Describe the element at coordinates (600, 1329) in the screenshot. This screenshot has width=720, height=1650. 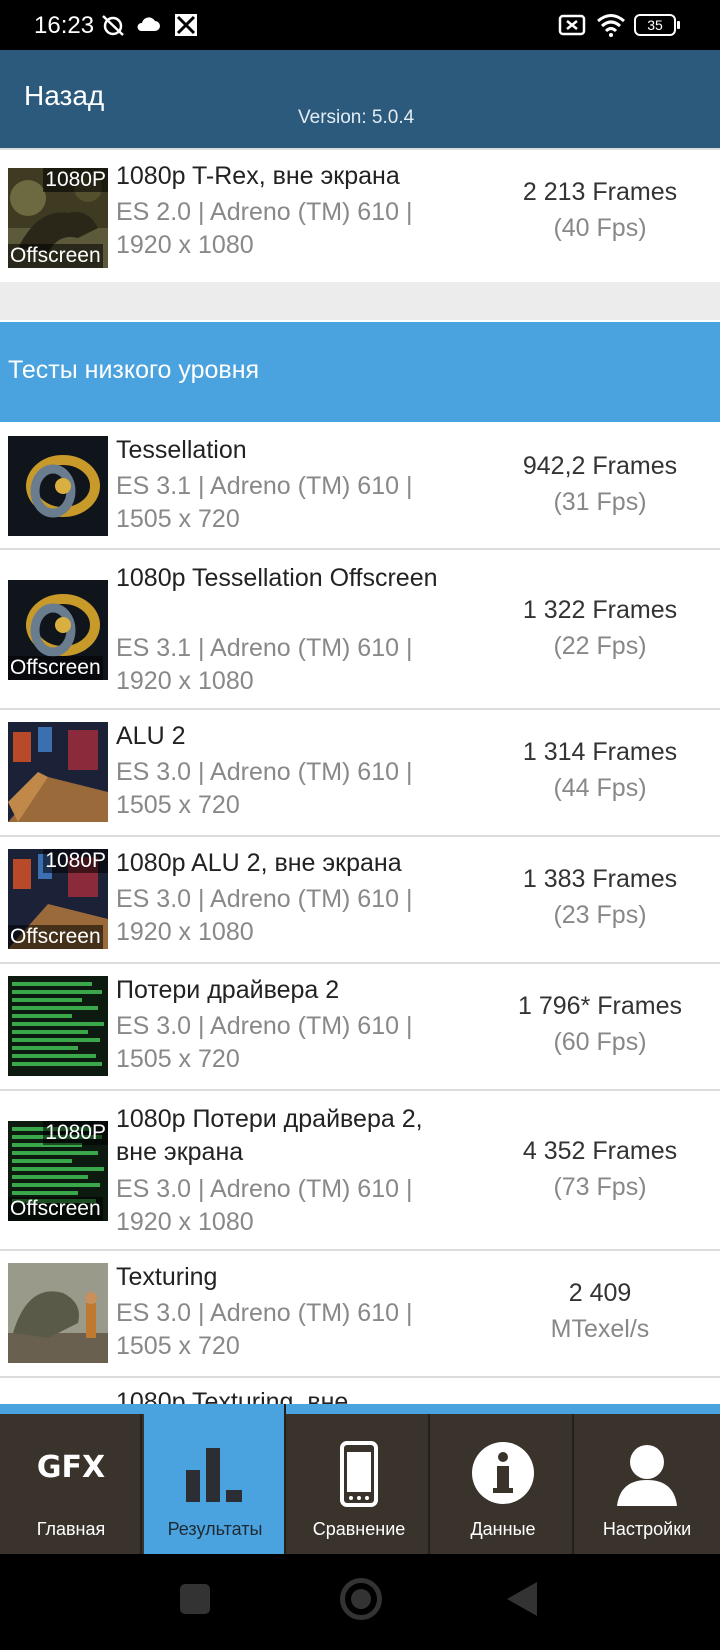
I see `score-unit: MTexel/s` at that location.